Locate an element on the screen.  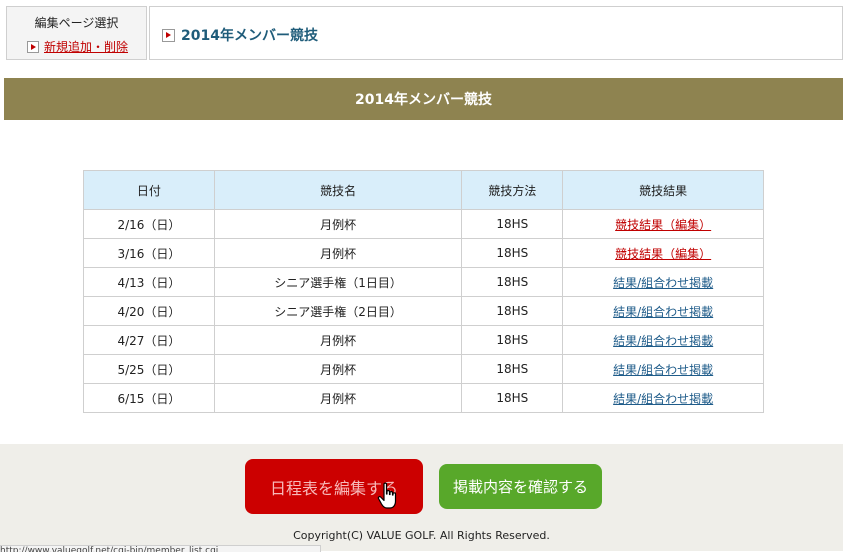
page-select-panel: 編集ページ選択 新規追加・削除 is located at coordinates (76, 33).